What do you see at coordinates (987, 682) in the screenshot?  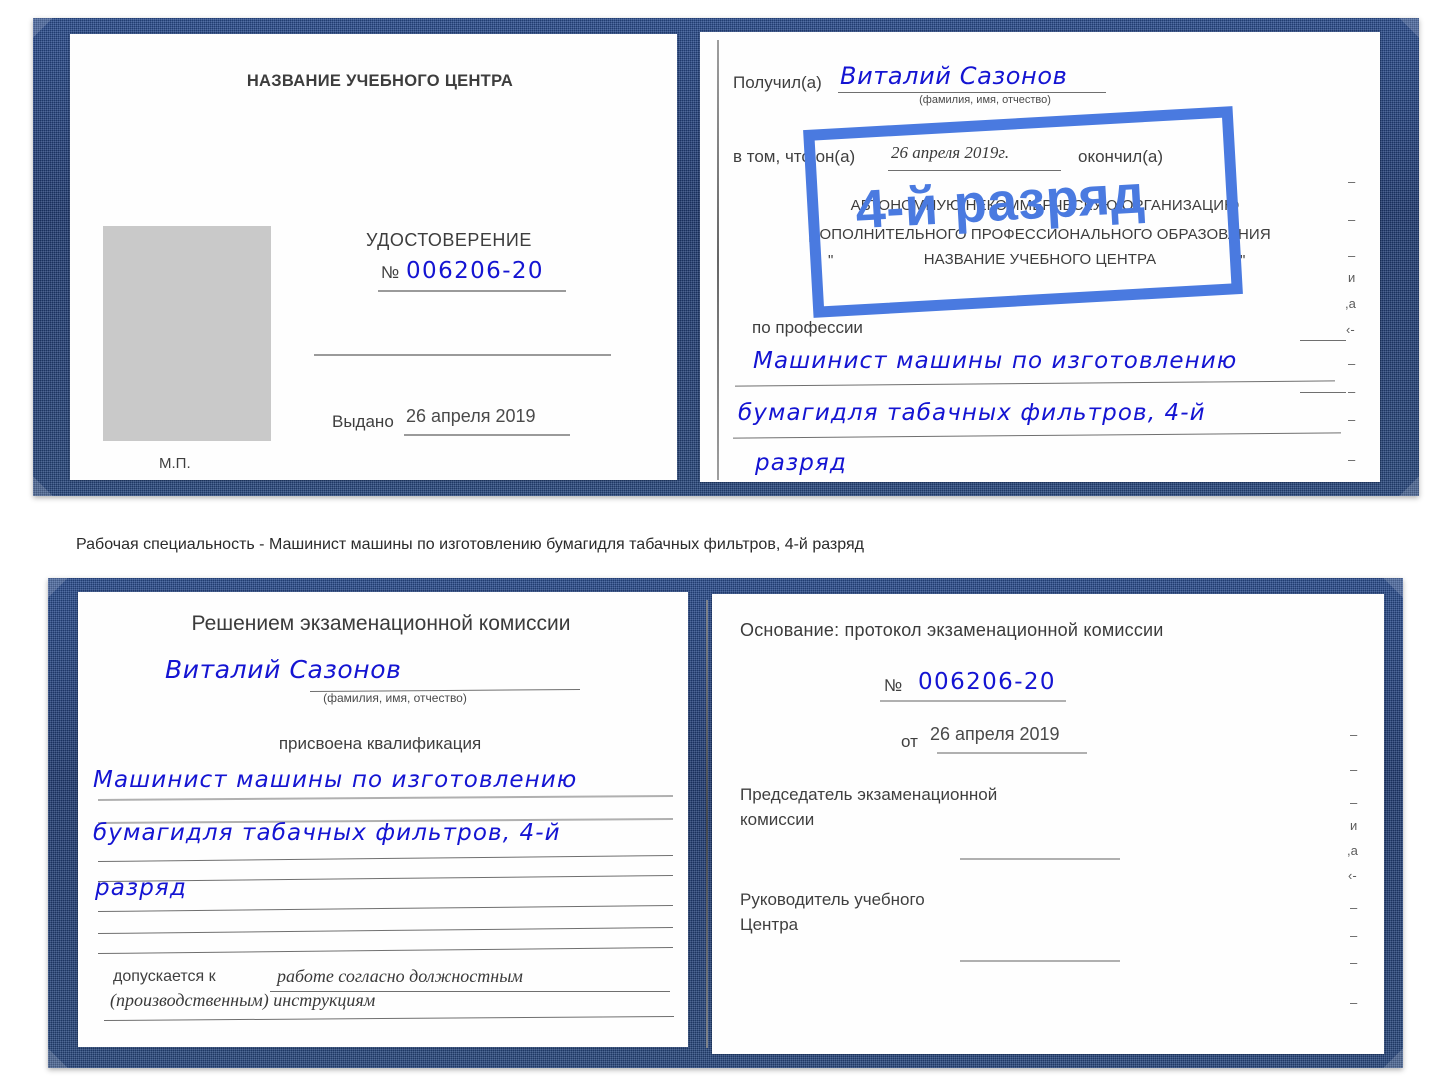 I see `protocol-number-value: 006206-20` at bounding box center [987, 682].